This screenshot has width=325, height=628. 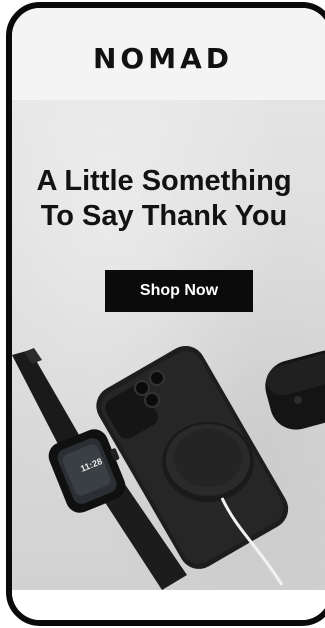 What do you see at coordinates (164, 181) in the screenshot?
I see `headline-line-1: A Little Something` at bounding box center [164, 181].